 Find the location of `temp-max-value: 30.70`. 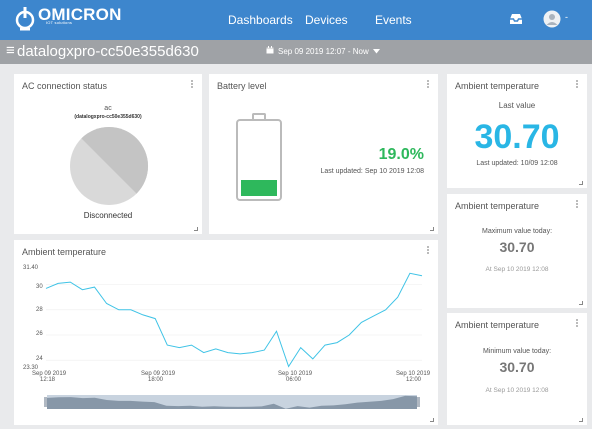

temp-max-value: 30.70 is located at coordinates (517, 247).